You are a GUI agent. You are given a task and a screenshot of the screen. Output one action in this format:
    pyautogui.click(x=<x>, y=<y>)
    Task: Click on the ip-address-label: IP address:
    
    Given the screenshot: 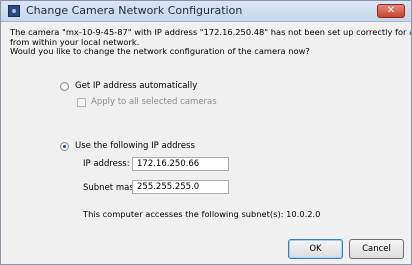 What is the action you would take?
    pyautogui.click(x=106, y=164)
    